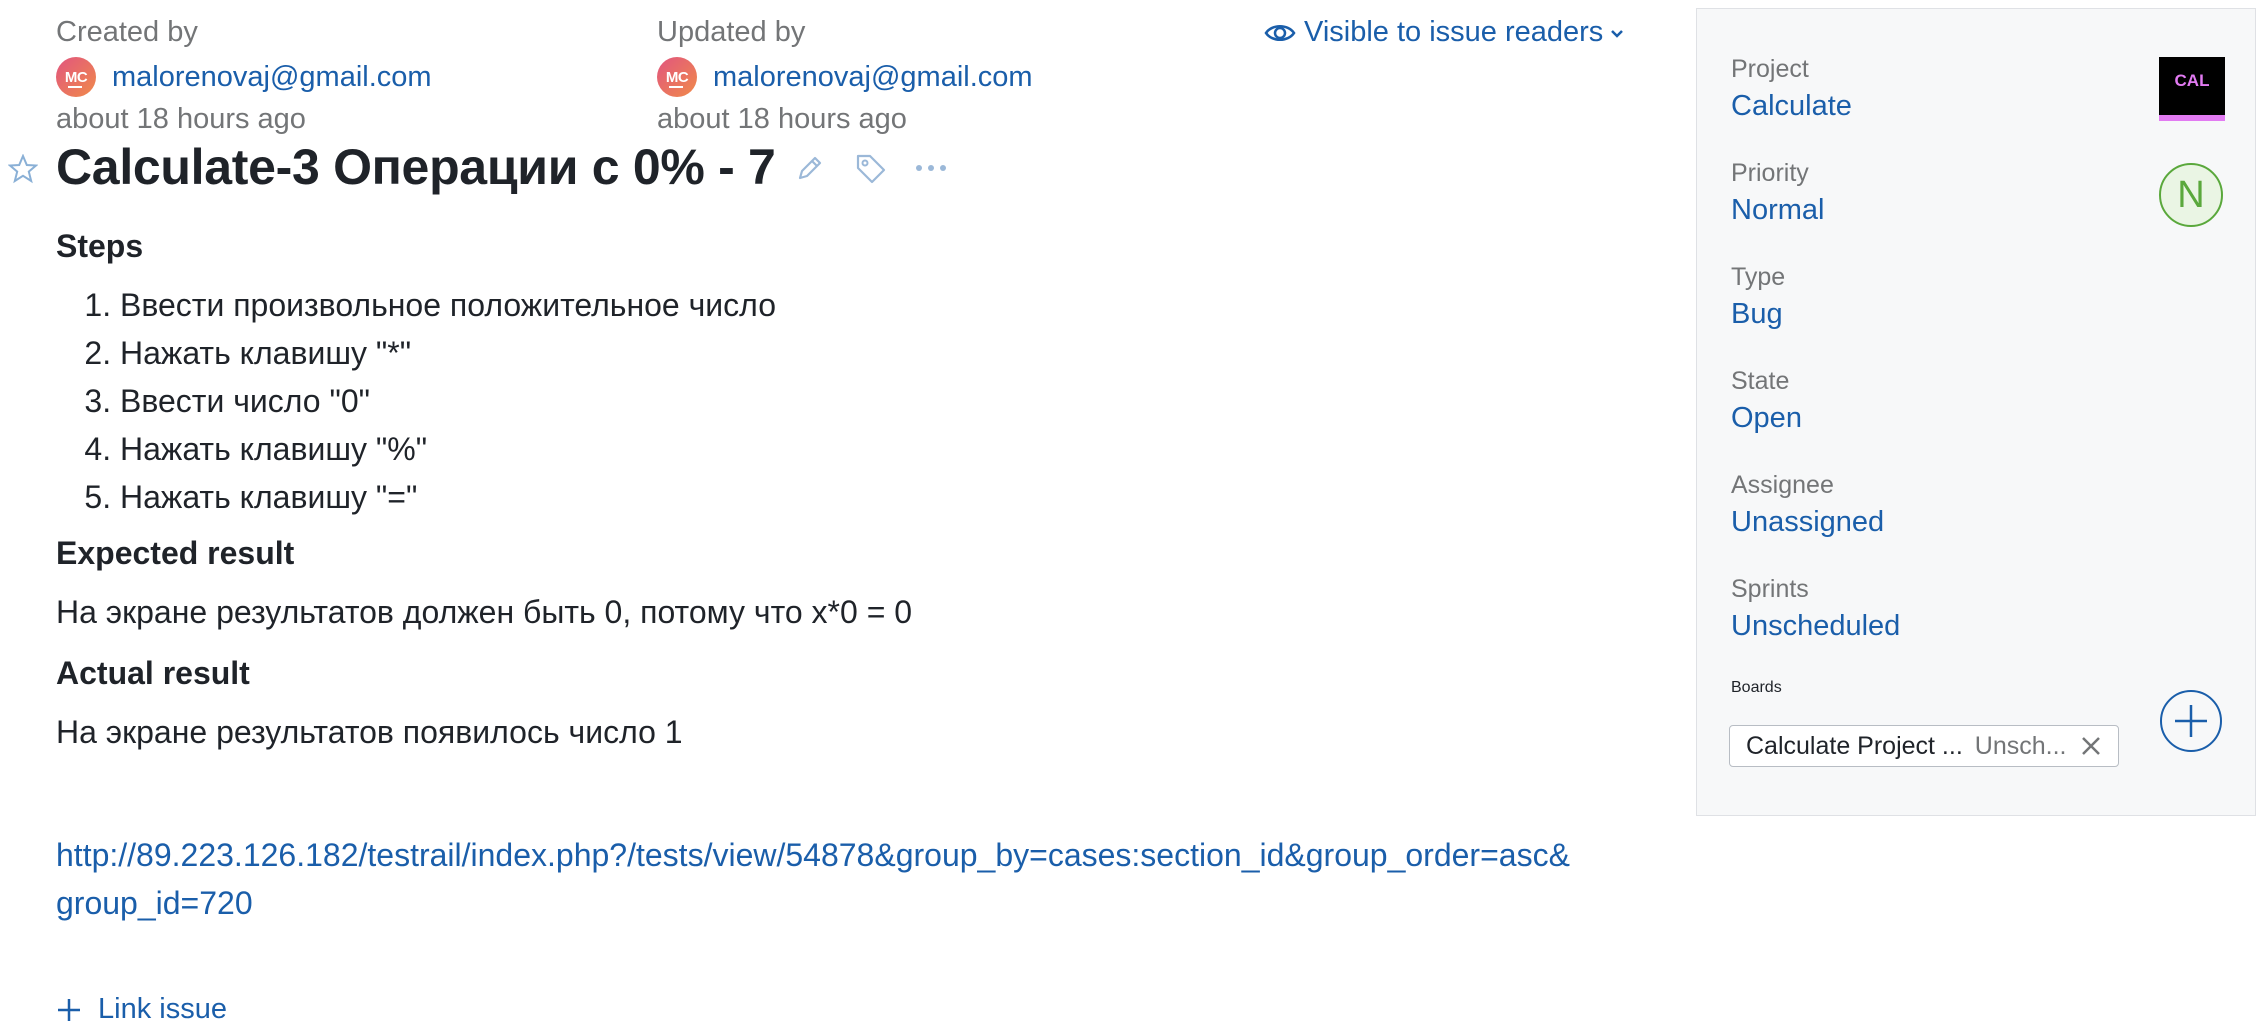  What do you see at coordinates (416, 167) in the screenshot?
I see `issue-title: Calculate-3 Операции с 0% - 7` at bounding box center [416, 167].